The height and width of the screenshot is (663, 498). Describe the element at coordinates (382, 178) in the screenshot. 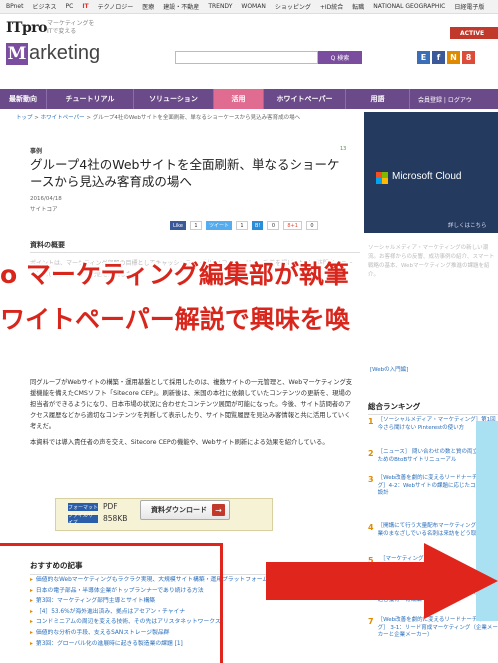

I see `microsoft-logo-icon` at that location.